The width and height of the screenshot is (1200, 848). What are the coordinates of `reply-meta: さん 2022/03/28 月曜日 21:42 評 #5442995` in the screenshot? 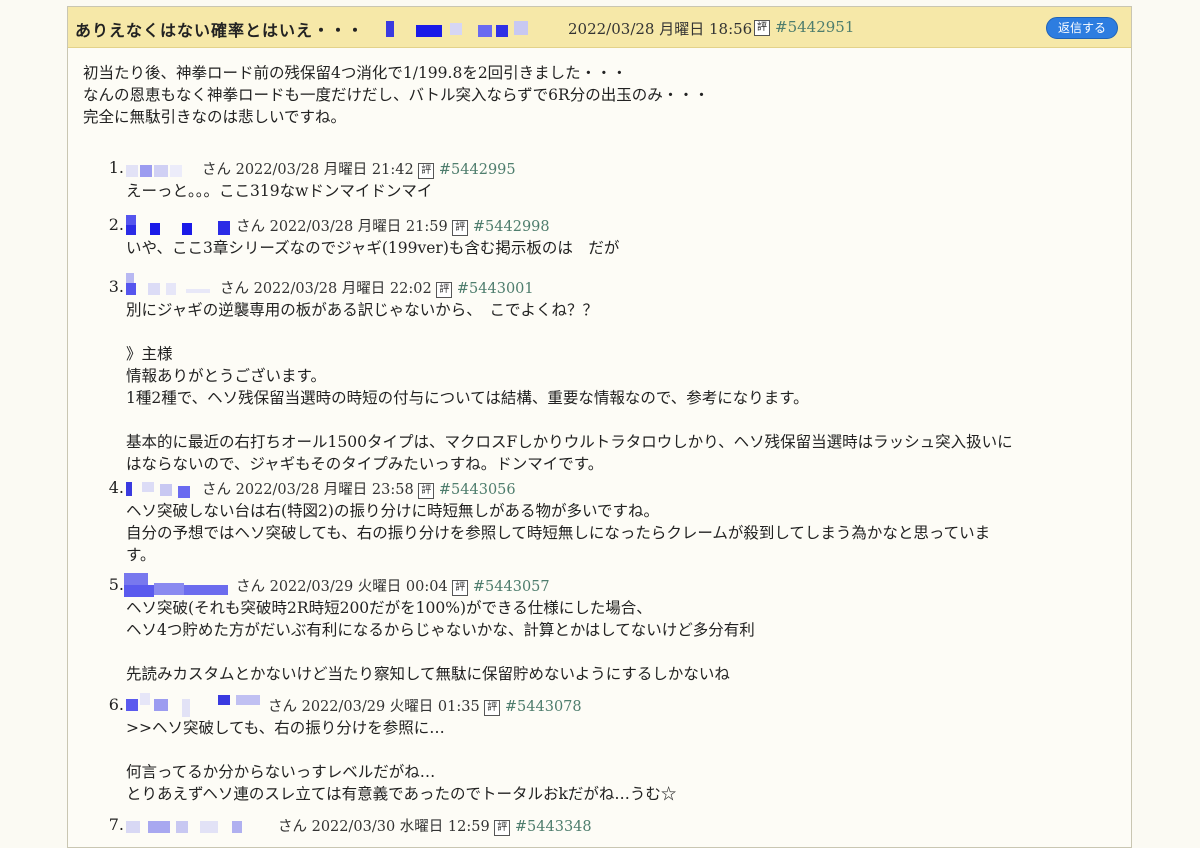 It's located at (359, 170).